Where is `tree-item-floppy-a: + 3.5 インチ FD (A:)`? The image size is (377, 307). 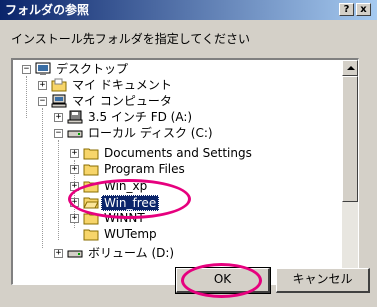 tree-item-floppy-a: + 3.5 インチ FD (A:) is located at coordinates (178, 118).